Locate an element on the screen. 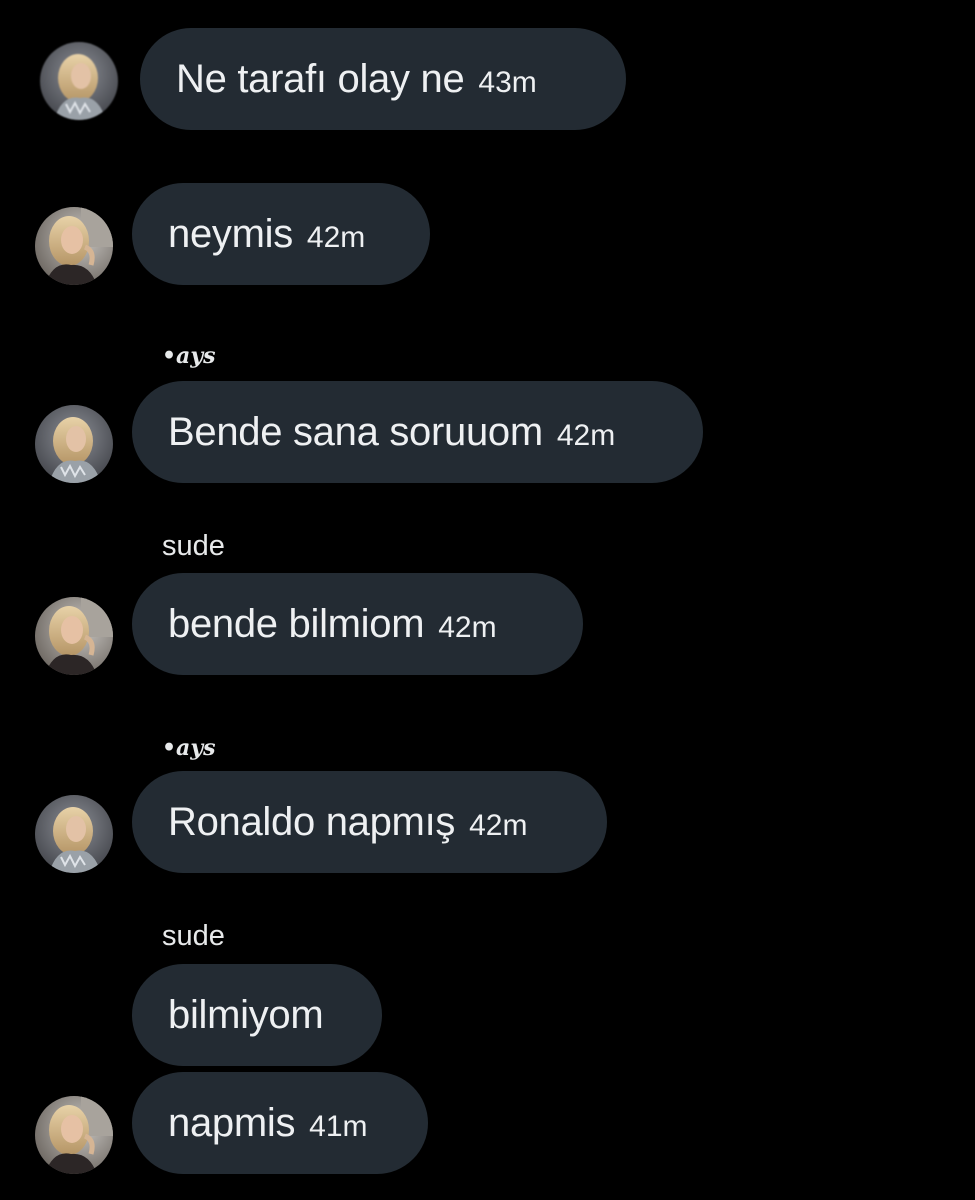 This screenshot has width=975, height=1200. message-text: Ne tarafı olay ne is located at coordinates (320, 78).